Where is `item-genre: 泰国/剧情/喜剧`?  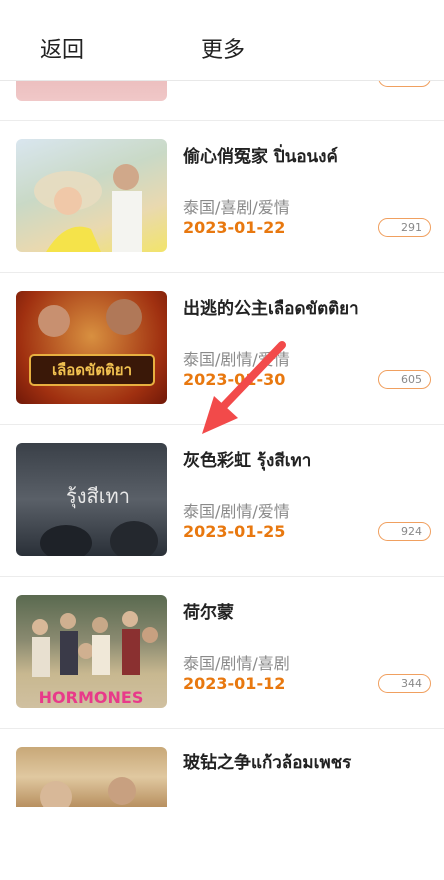 item-genre: 泰国/剧情/喜剧 is located at coordinates (236, 663).